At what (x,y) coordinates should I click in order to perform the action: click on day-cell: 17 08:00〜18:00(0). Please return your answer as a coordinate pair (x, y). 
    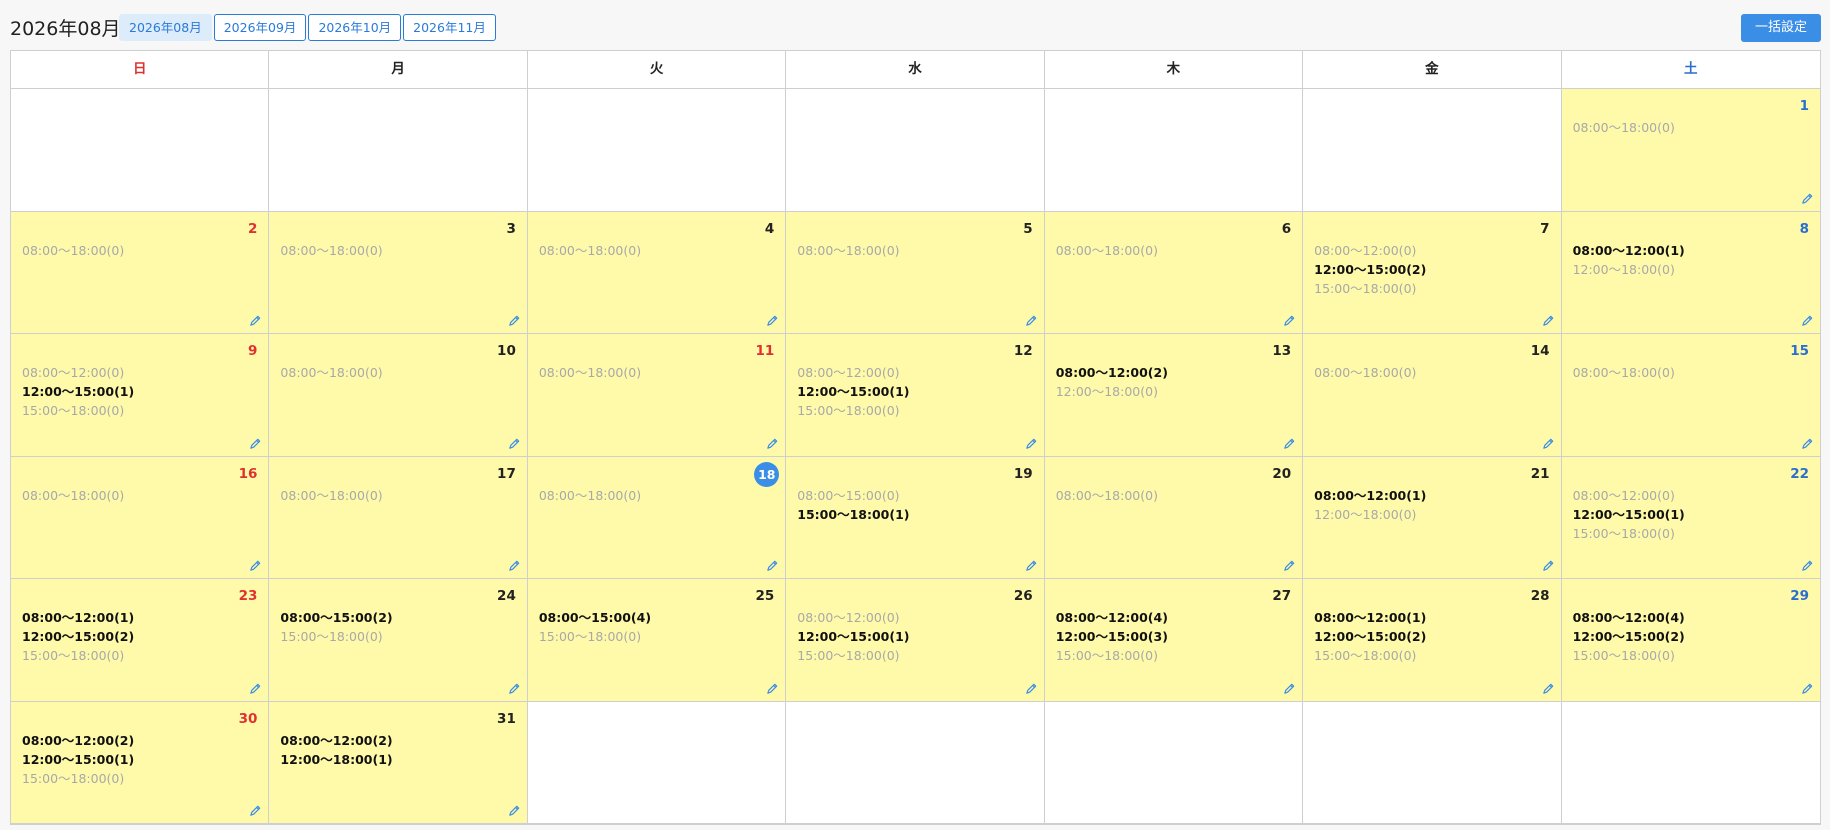
    Looking at the image, I should click on (398, 517).